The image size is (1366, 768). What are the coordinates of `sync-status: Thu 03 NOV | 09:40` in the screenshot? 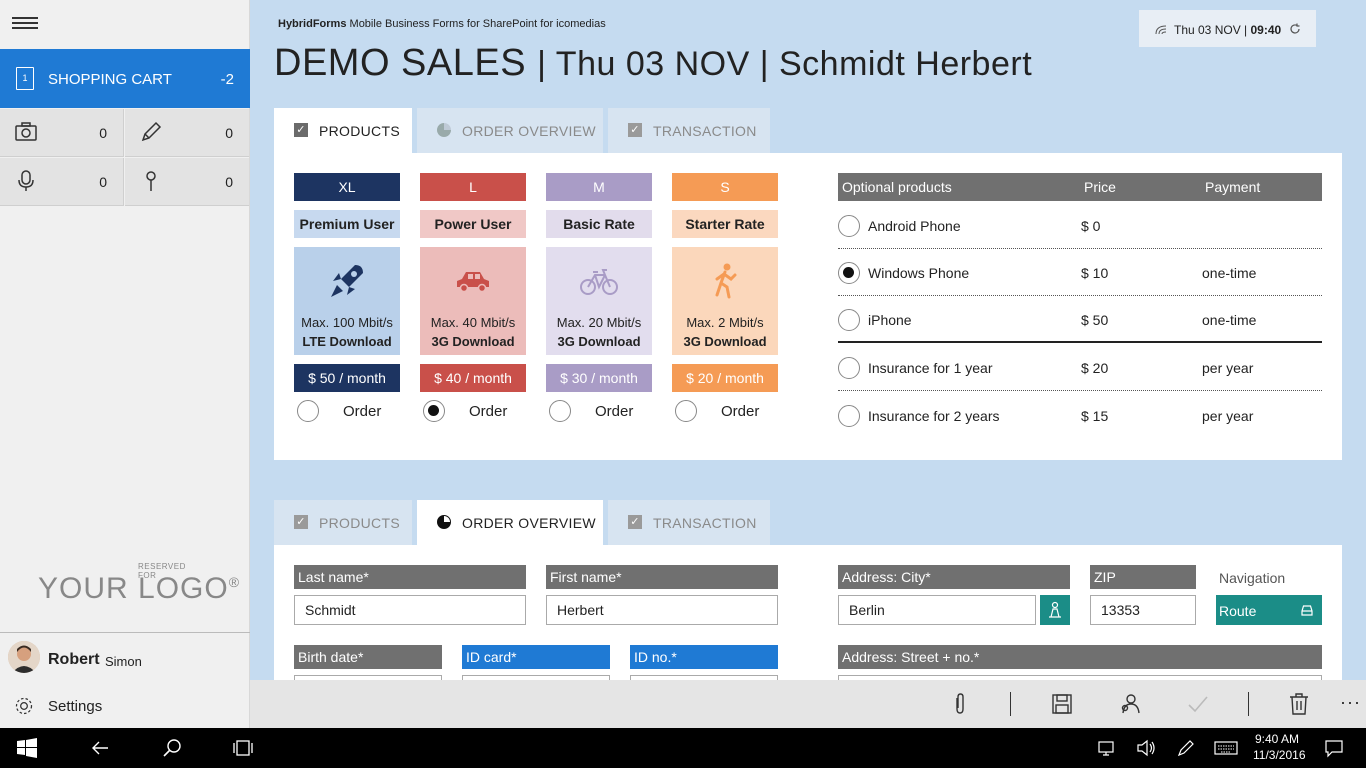 It's located at (1227, 28).